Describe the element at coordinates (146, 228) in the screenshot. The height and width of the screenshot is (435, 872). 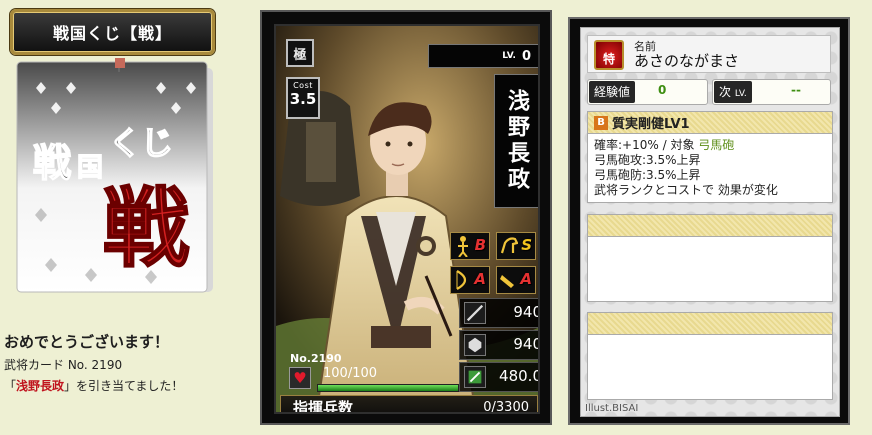
I see `lottery-text-sen-big: 戦` at that location.